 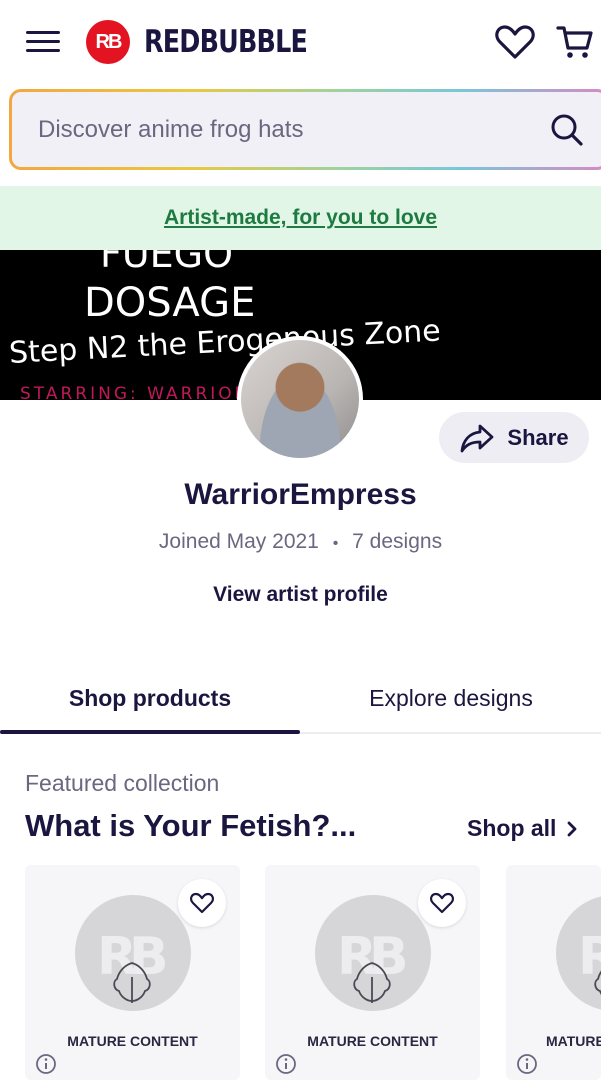 What do you see at coordinates (538, 437) in the screenshot?
I see `share-label: Share` at bounding box center [538, 437].